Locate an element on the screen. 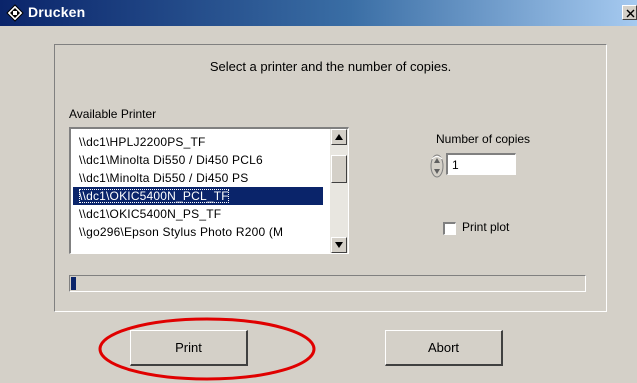 The width and height of the screenshot is (637, 383). abort-button: Abort is located at coordinates (444, 348).